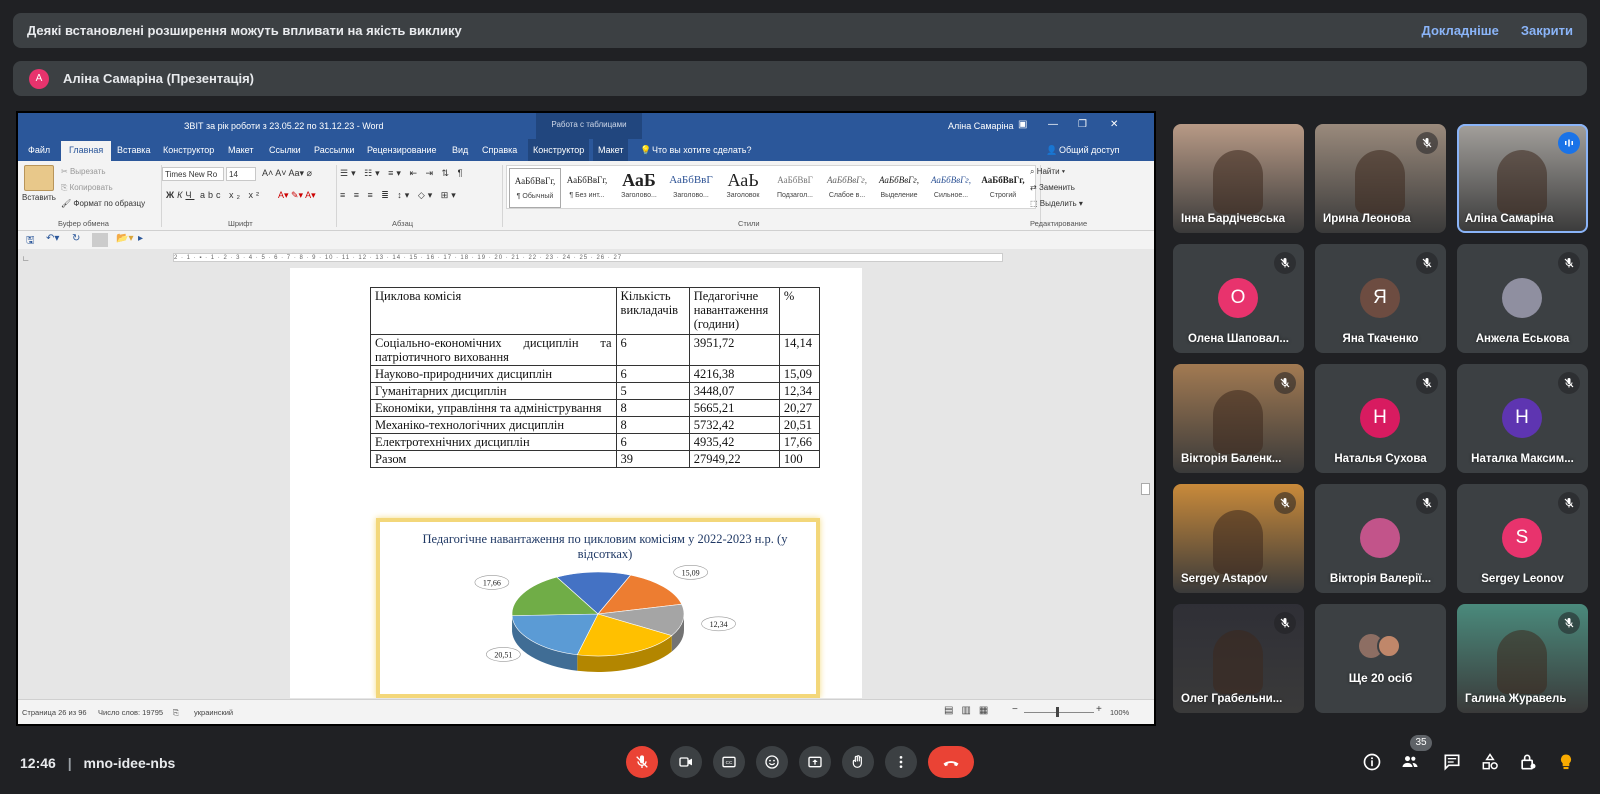 This screenshot has height=794, width=1600. What do you see at coordinates (1047, 172) in the screenshot?
I see `find-button: ⌕ Найти ▾` at bounding box center [1047, 172].